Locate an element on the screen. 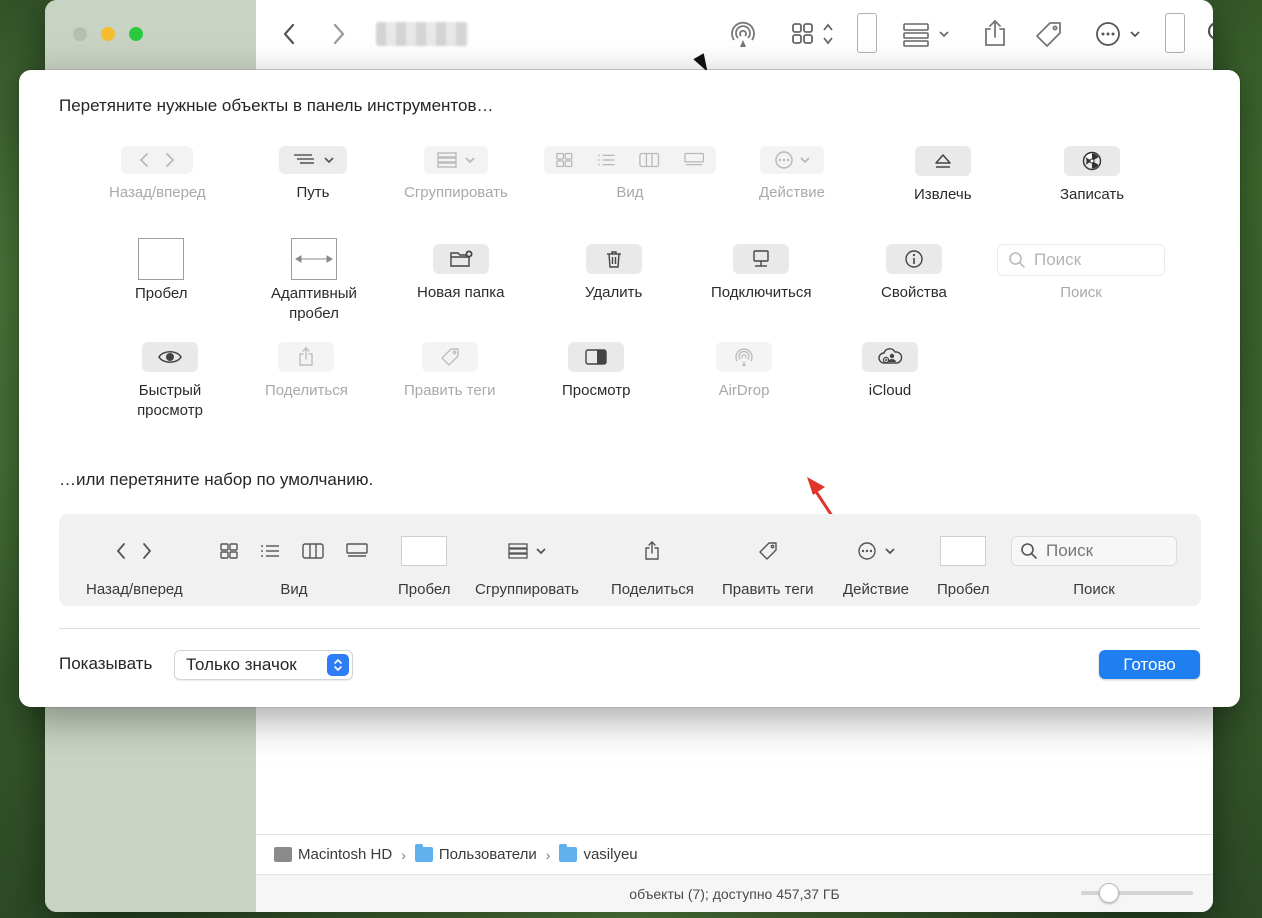 This screenshot has width=1262, height=918. palette-item-tags: Править теги is located at coordinates (450, 371).